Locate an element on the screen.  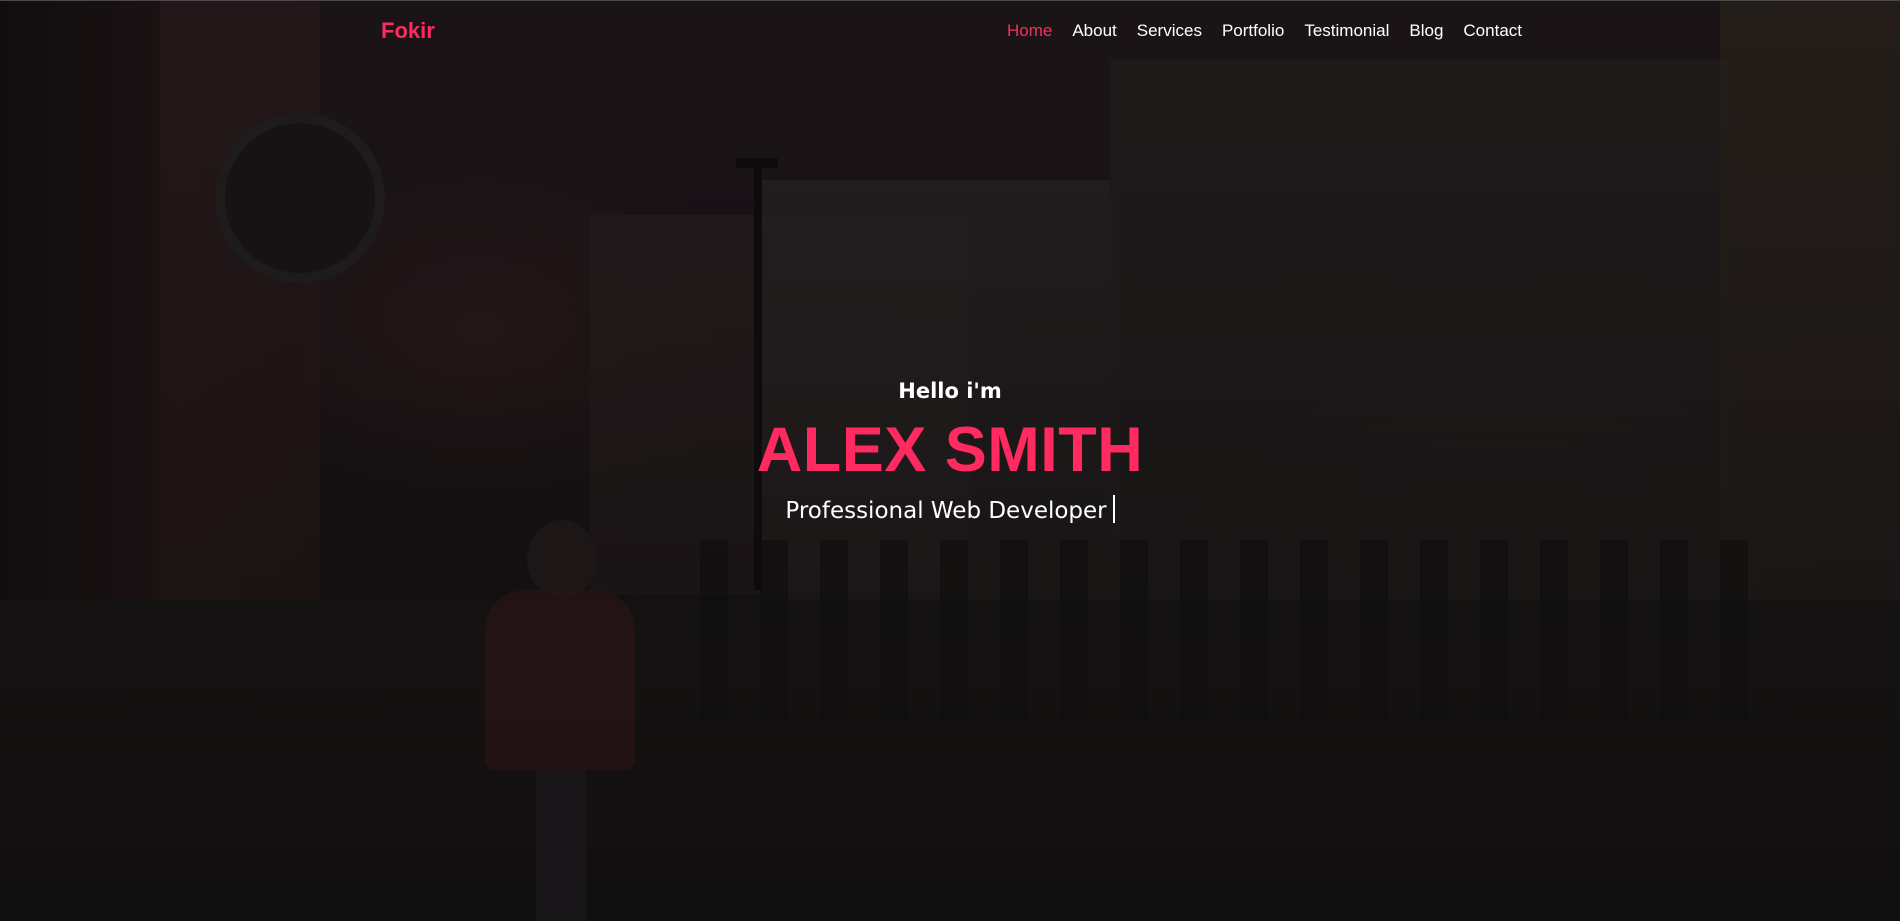
nav-item-services: Services is located at coordinates (1169, 31).